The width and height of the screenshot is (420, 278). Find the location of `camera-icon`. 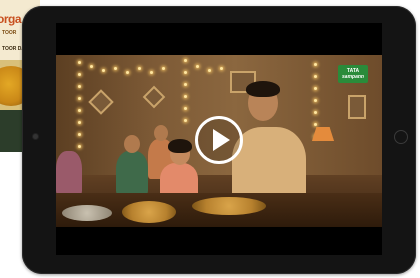

camera-icon is located at coordinates (35, 136).